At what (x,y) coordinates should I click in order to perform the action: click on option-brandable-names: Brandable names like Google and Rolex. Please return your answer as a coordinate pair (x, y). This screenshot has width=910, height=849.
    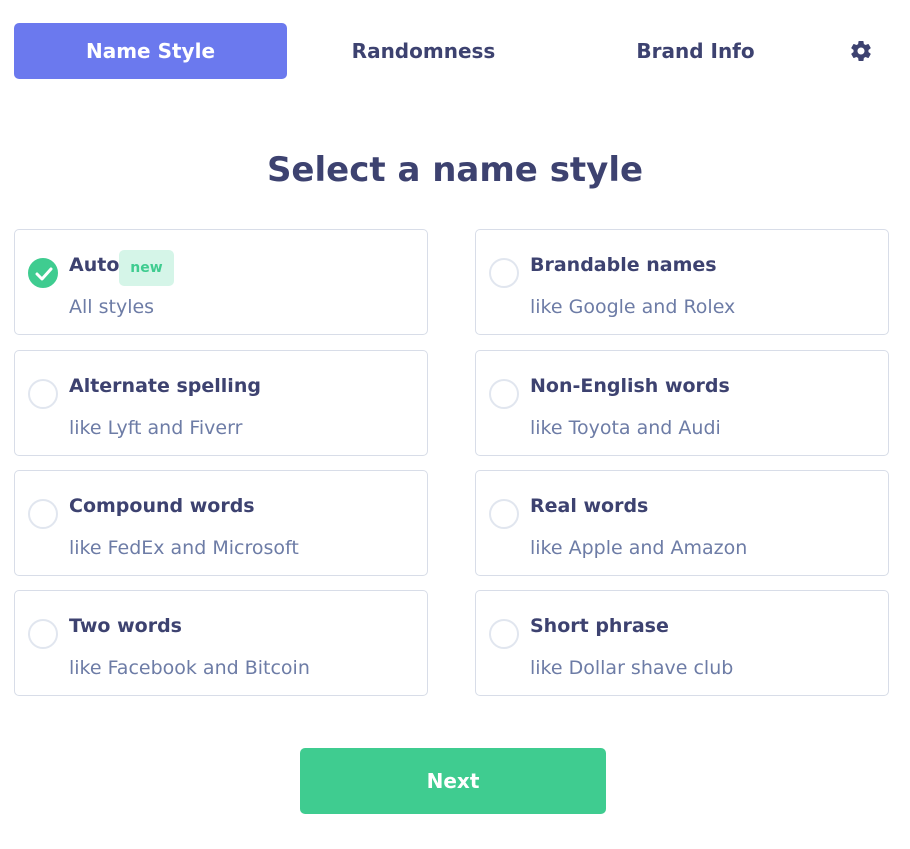
    Looking at the image, I should click on (682, 282).